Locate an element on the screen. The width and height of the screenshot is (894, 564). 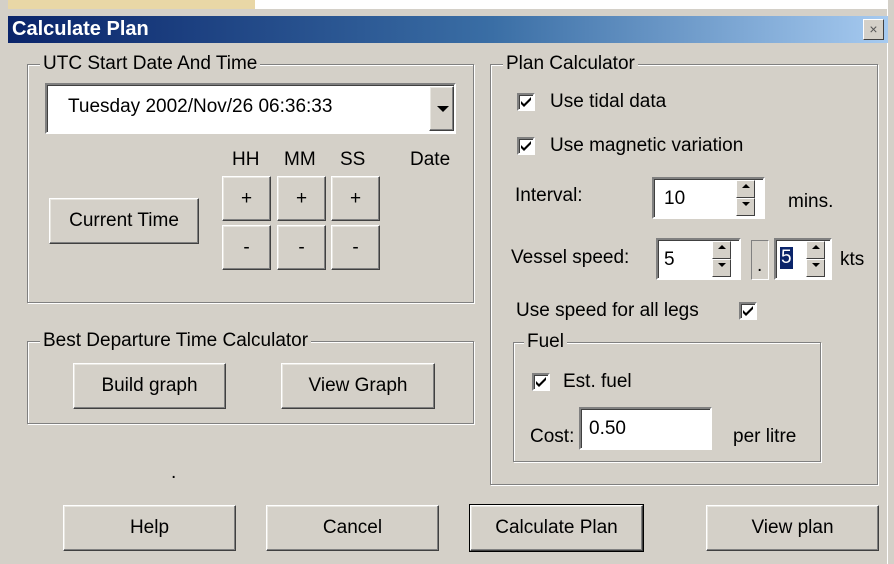
close-button: × is located at coordinates (873, 29).